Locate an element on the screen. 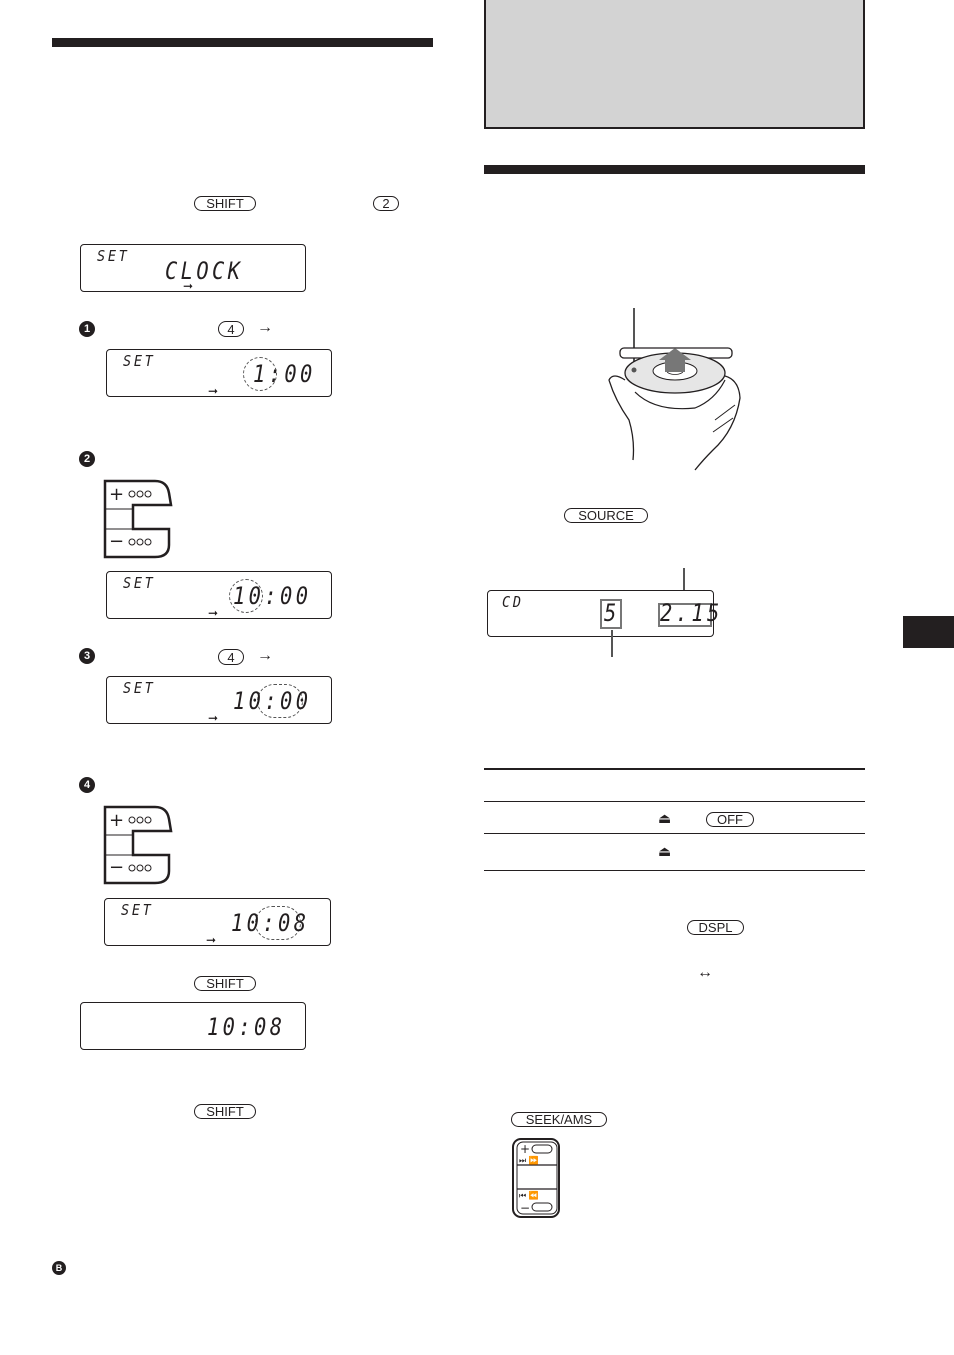 Image resolution: width=954 pixels, height=1355 pixels. callout-line is located at coordinates (612, 643).